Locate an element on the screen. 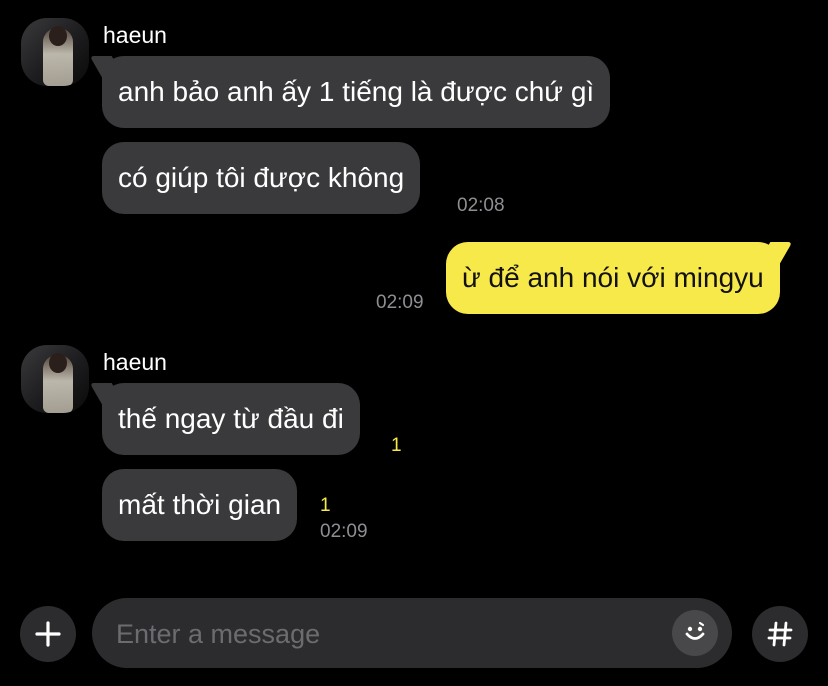  message-bubble: có giúp tôi được không is located at coordinates (261, 178).